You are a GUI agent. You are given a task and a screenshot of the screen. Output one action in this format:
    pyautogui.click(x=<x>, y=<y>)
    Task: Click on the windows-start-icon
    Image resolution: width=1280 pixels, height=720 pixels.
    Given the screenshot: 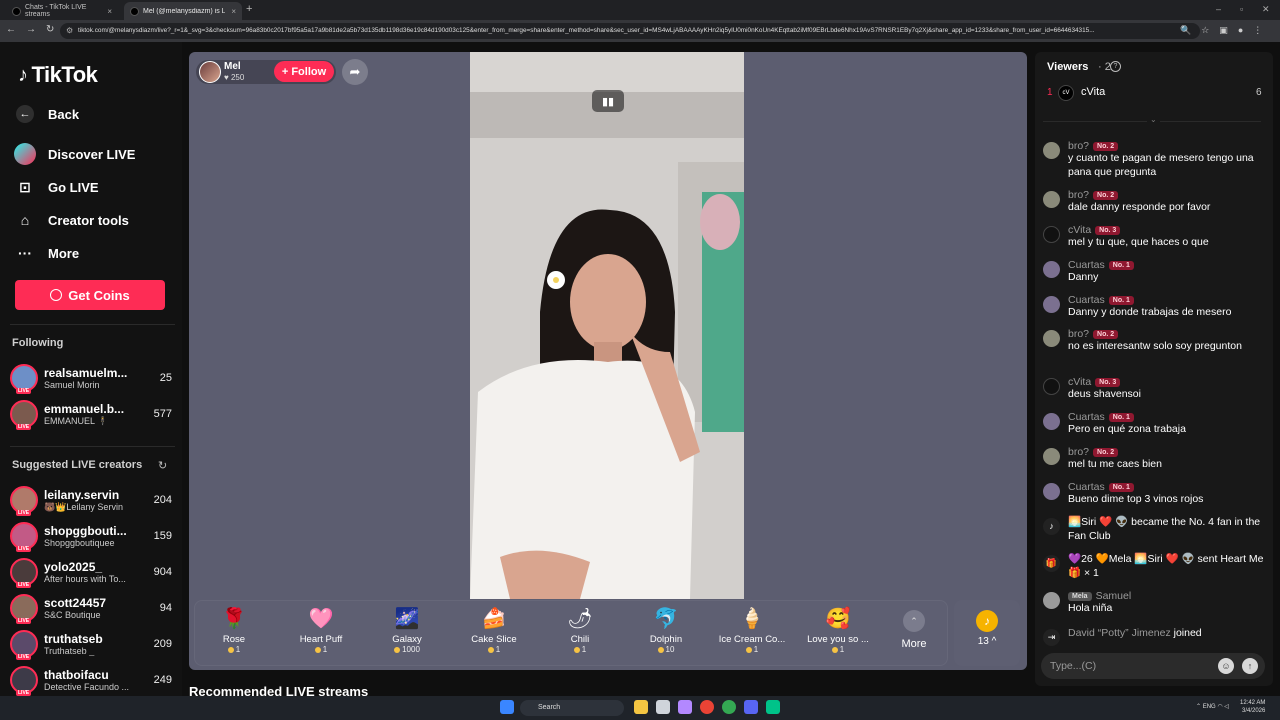 What is the action you would take?
    pyautogui.click(x=507, y=707)
    